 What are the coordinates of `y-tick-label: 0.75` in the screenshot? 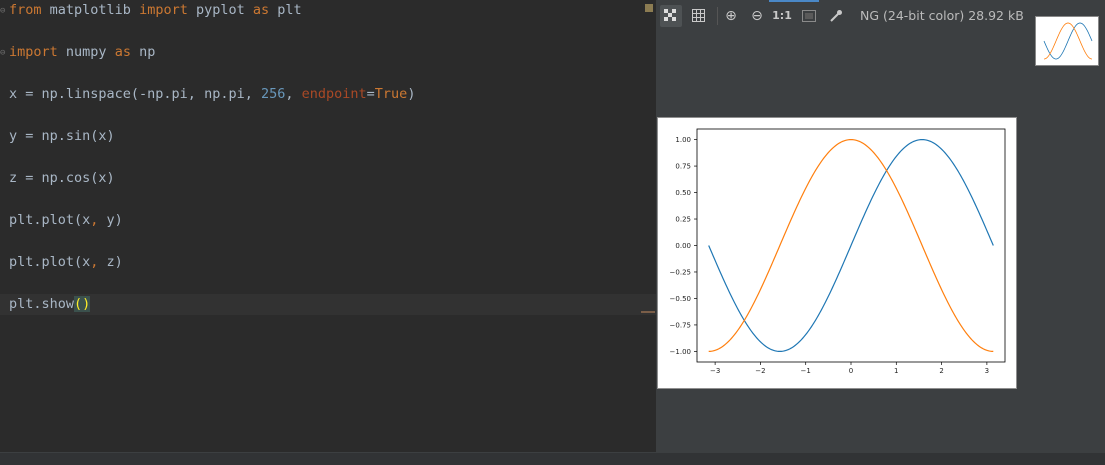 It's located at (683, 167).